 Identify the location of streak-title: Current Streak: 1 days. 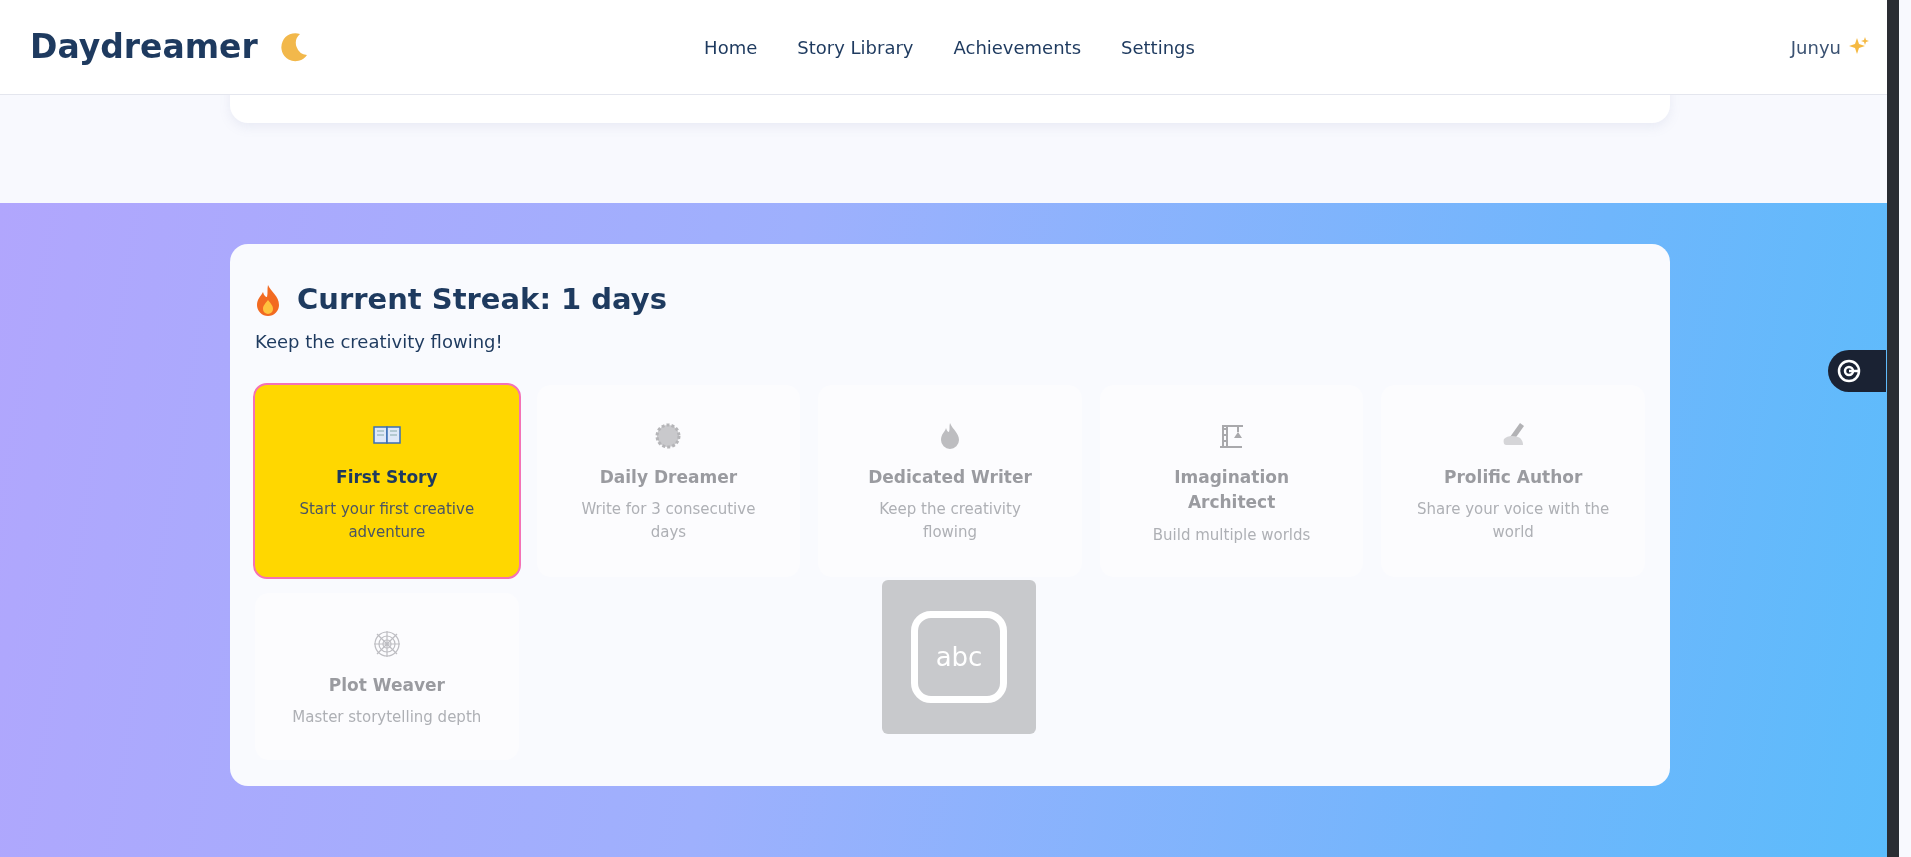
(482, 299).